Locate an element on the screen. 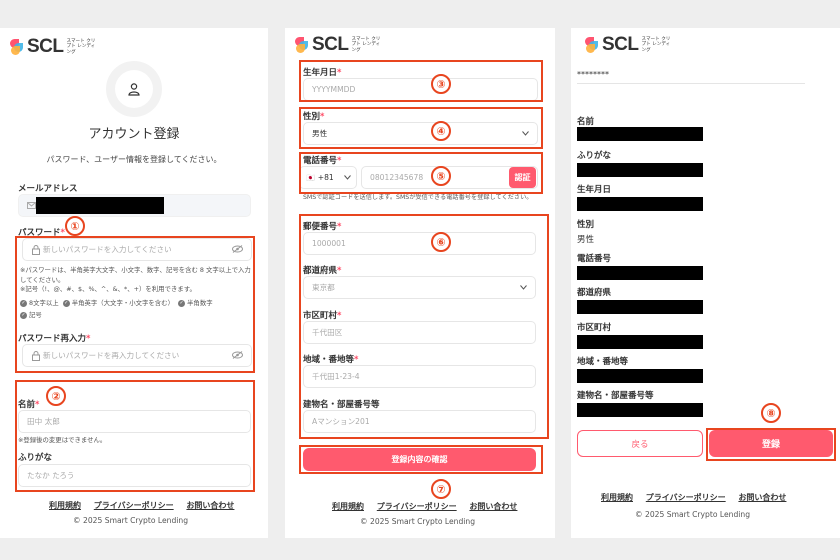 The width and height of the screenshot is (840, 560). annotation-number-2: ② is located at coordinates (56, 396).